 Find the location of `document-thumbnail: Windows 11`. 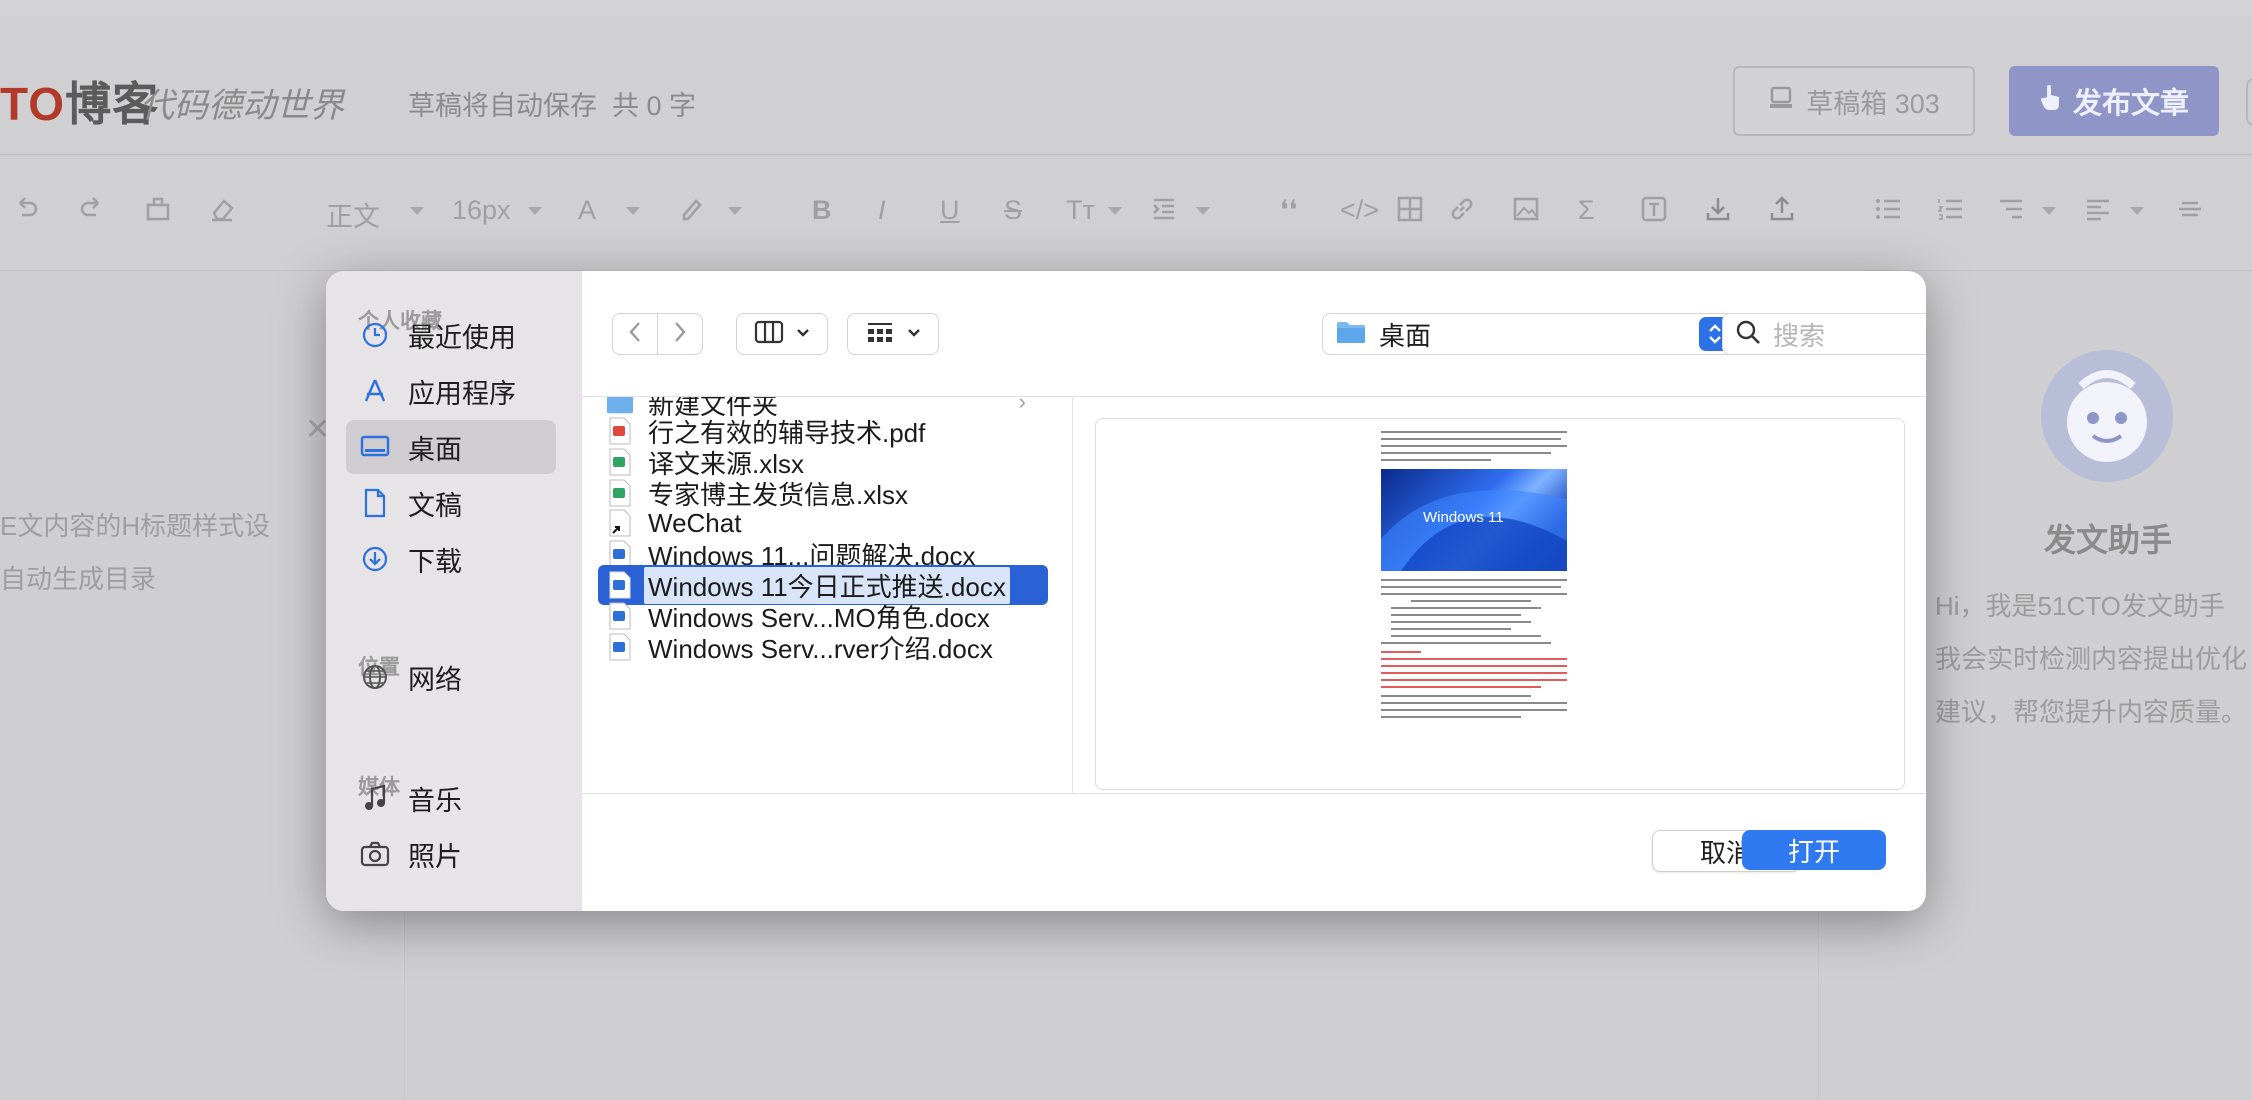

document-thumbnail: Windows 11 is located at coordinates (1474, 574).